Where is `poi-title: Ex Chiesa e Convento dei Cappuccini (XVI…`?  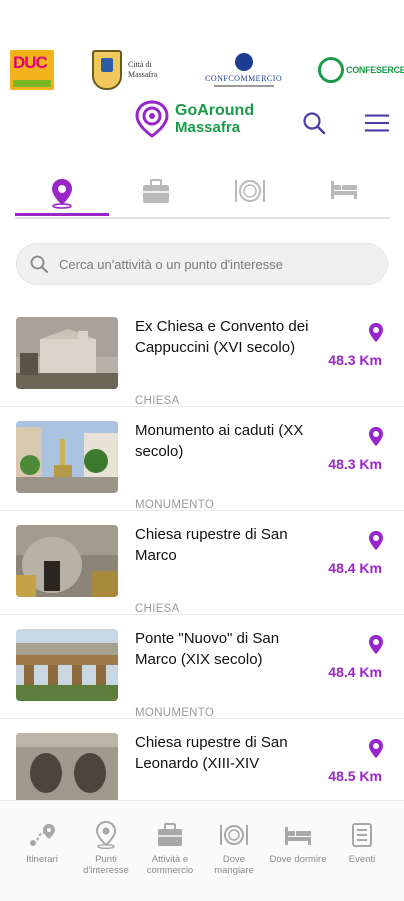 poi-title: Ex Chiesa e Convento dei Cappuccini (XVI… is located at coordinates (222, 337).